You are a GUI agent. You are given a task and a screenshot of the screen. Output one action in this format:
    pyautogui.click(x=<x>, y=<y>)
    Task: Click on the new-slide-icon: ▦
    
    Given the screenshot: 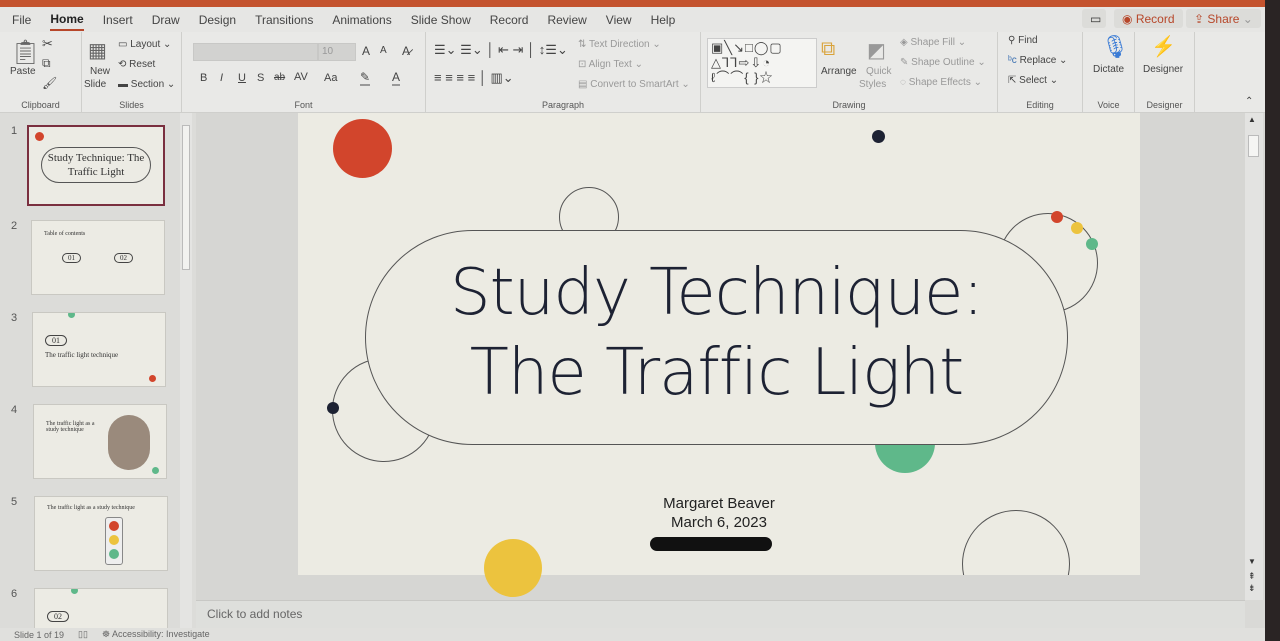 What is the action you would take?
    pyautogui.click(x=97, y=50)
    